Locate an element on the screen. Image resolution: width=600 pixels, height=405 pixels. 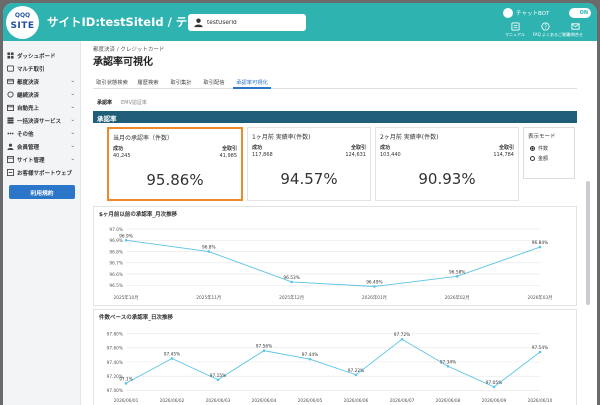
tab-transaction-search: 取引状態検索 is located at coordinates (112, 82).